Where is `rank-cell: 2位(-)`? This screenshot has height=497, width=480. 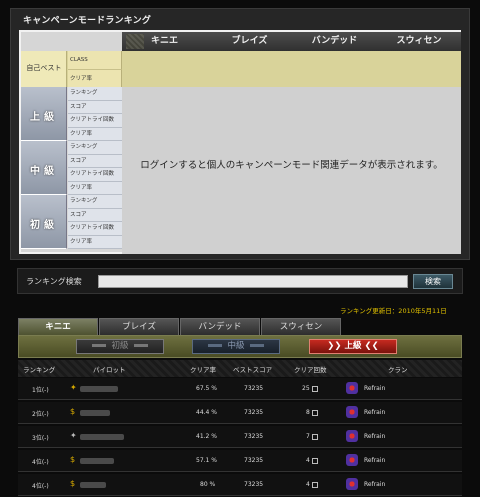 rank-cell: 2位(-) is located at coordinates (40, 413).